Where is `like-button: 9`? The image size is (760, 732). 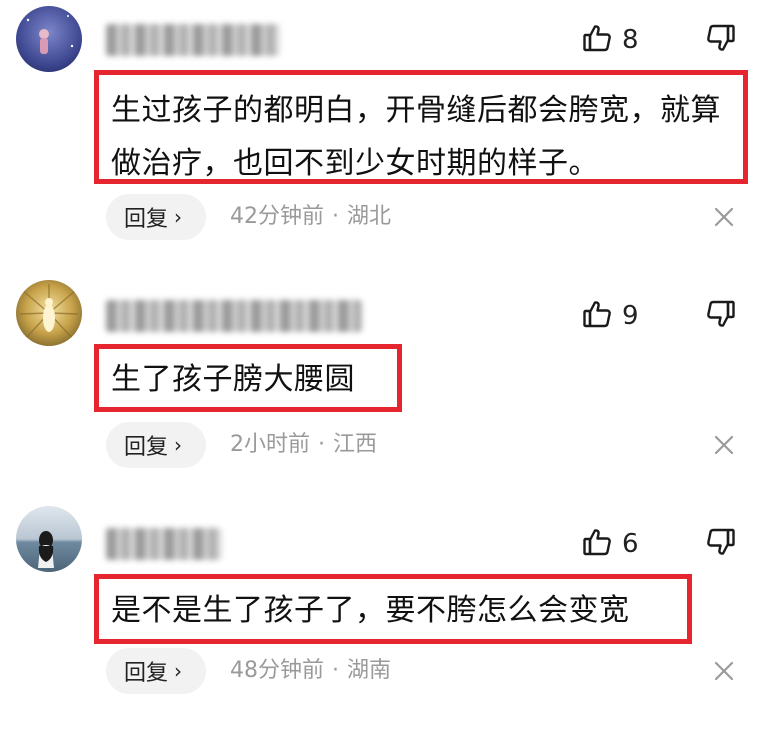 like-button: 9 is located at coordinates (610, 316).